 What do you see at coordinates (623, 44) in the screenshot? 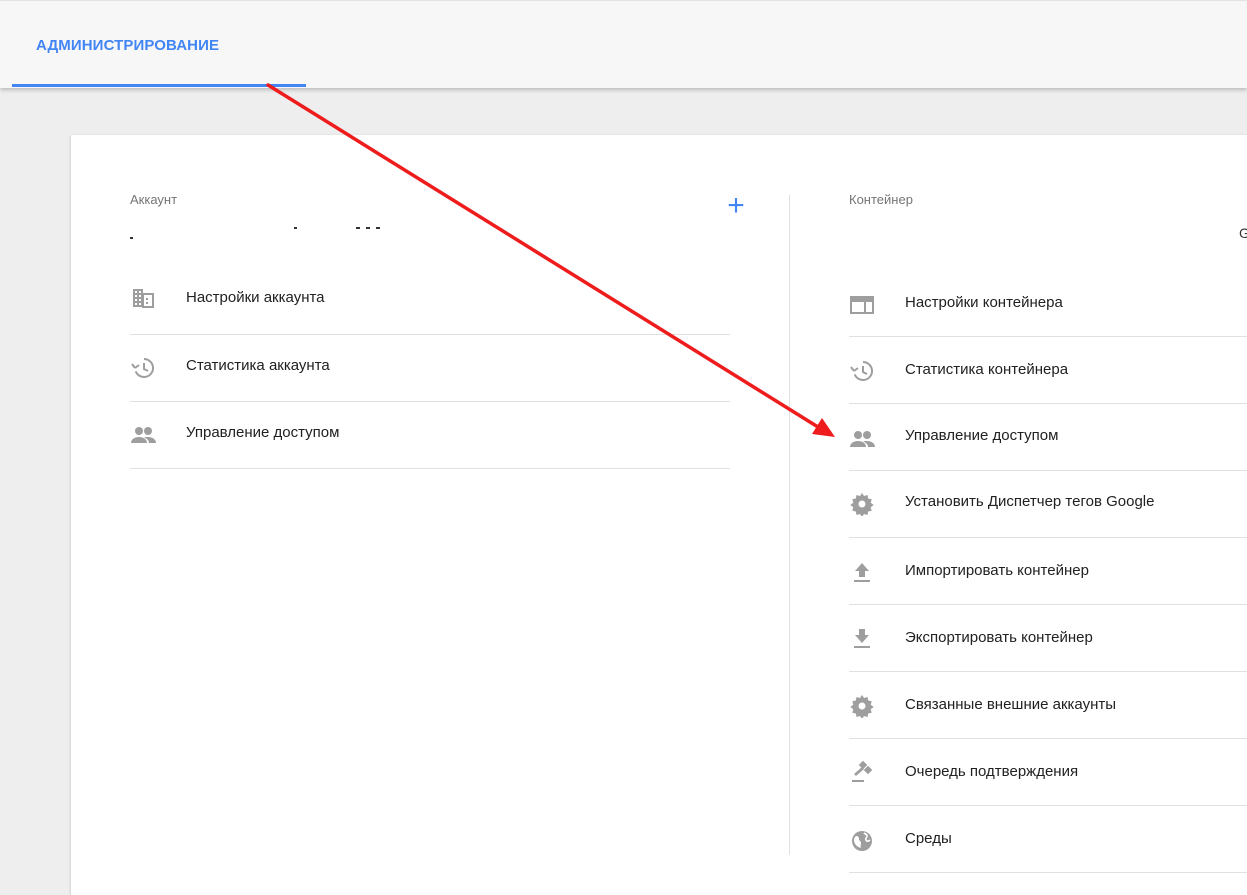
I see `top-header: АДМИНИСТРИРОВАНИЕ` at bounding box center [623, 44].